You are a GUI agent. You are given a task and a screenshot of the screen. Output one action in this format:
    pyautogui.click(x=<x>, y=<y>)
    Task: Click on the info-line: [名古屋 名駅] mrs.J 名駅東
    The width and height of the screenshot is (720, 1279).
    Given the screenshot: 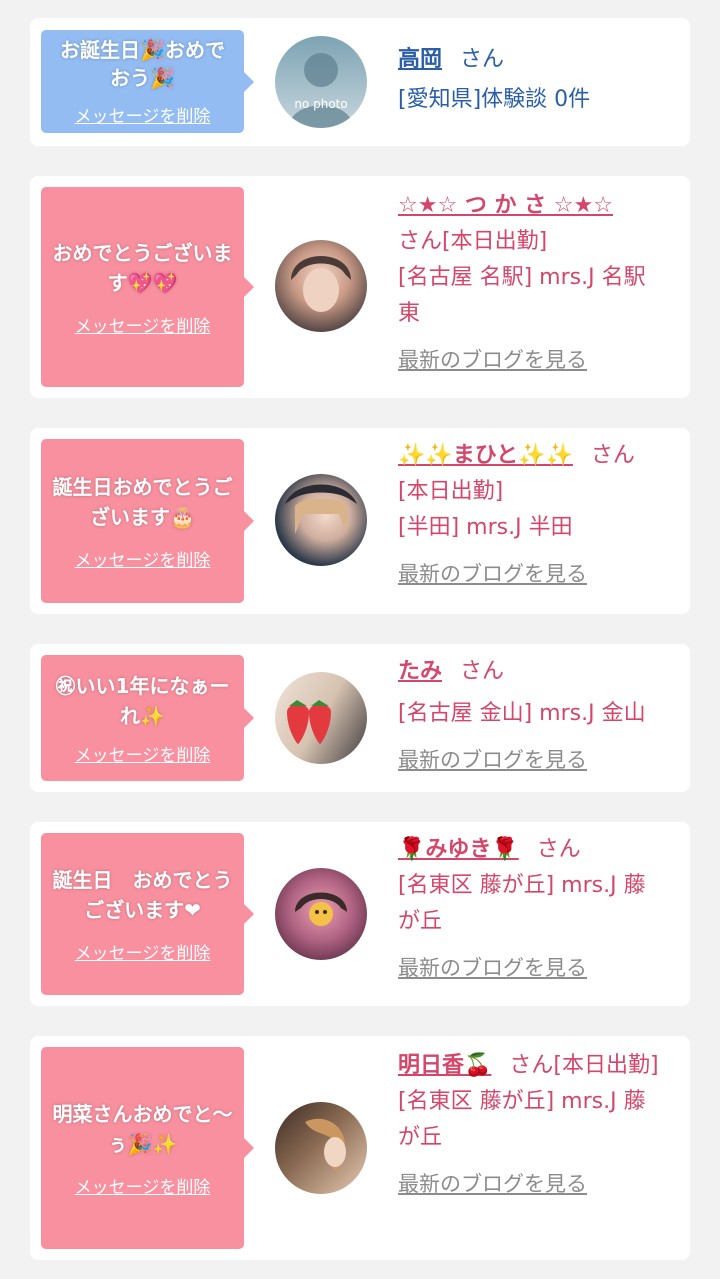 What is the action you would take?
    pyautogui.click(x=522, y=295)
    